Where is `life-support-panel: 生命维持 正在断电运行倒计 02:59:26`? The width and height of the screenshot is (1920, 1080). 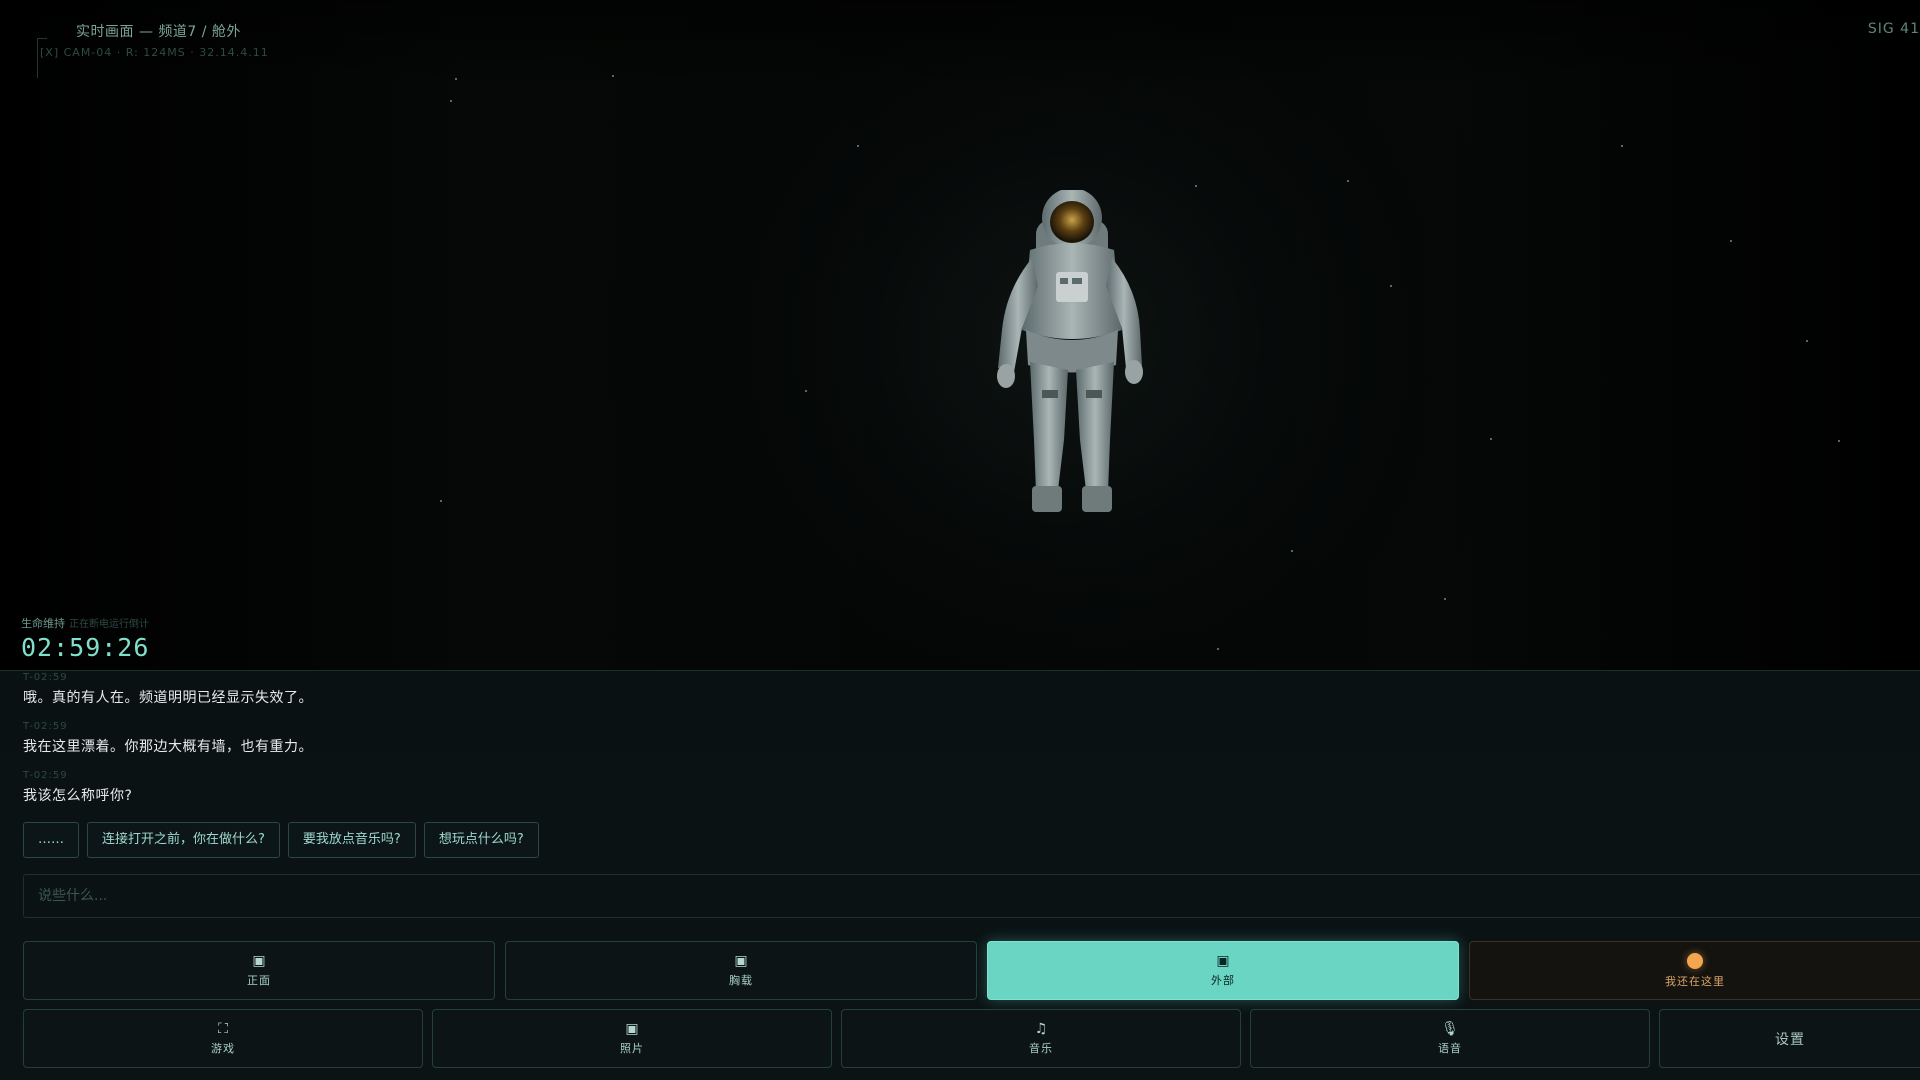
life-support-panel: 生命维持 正在断电运行倒计 02:59:26 is located at coordinates (85, 637).